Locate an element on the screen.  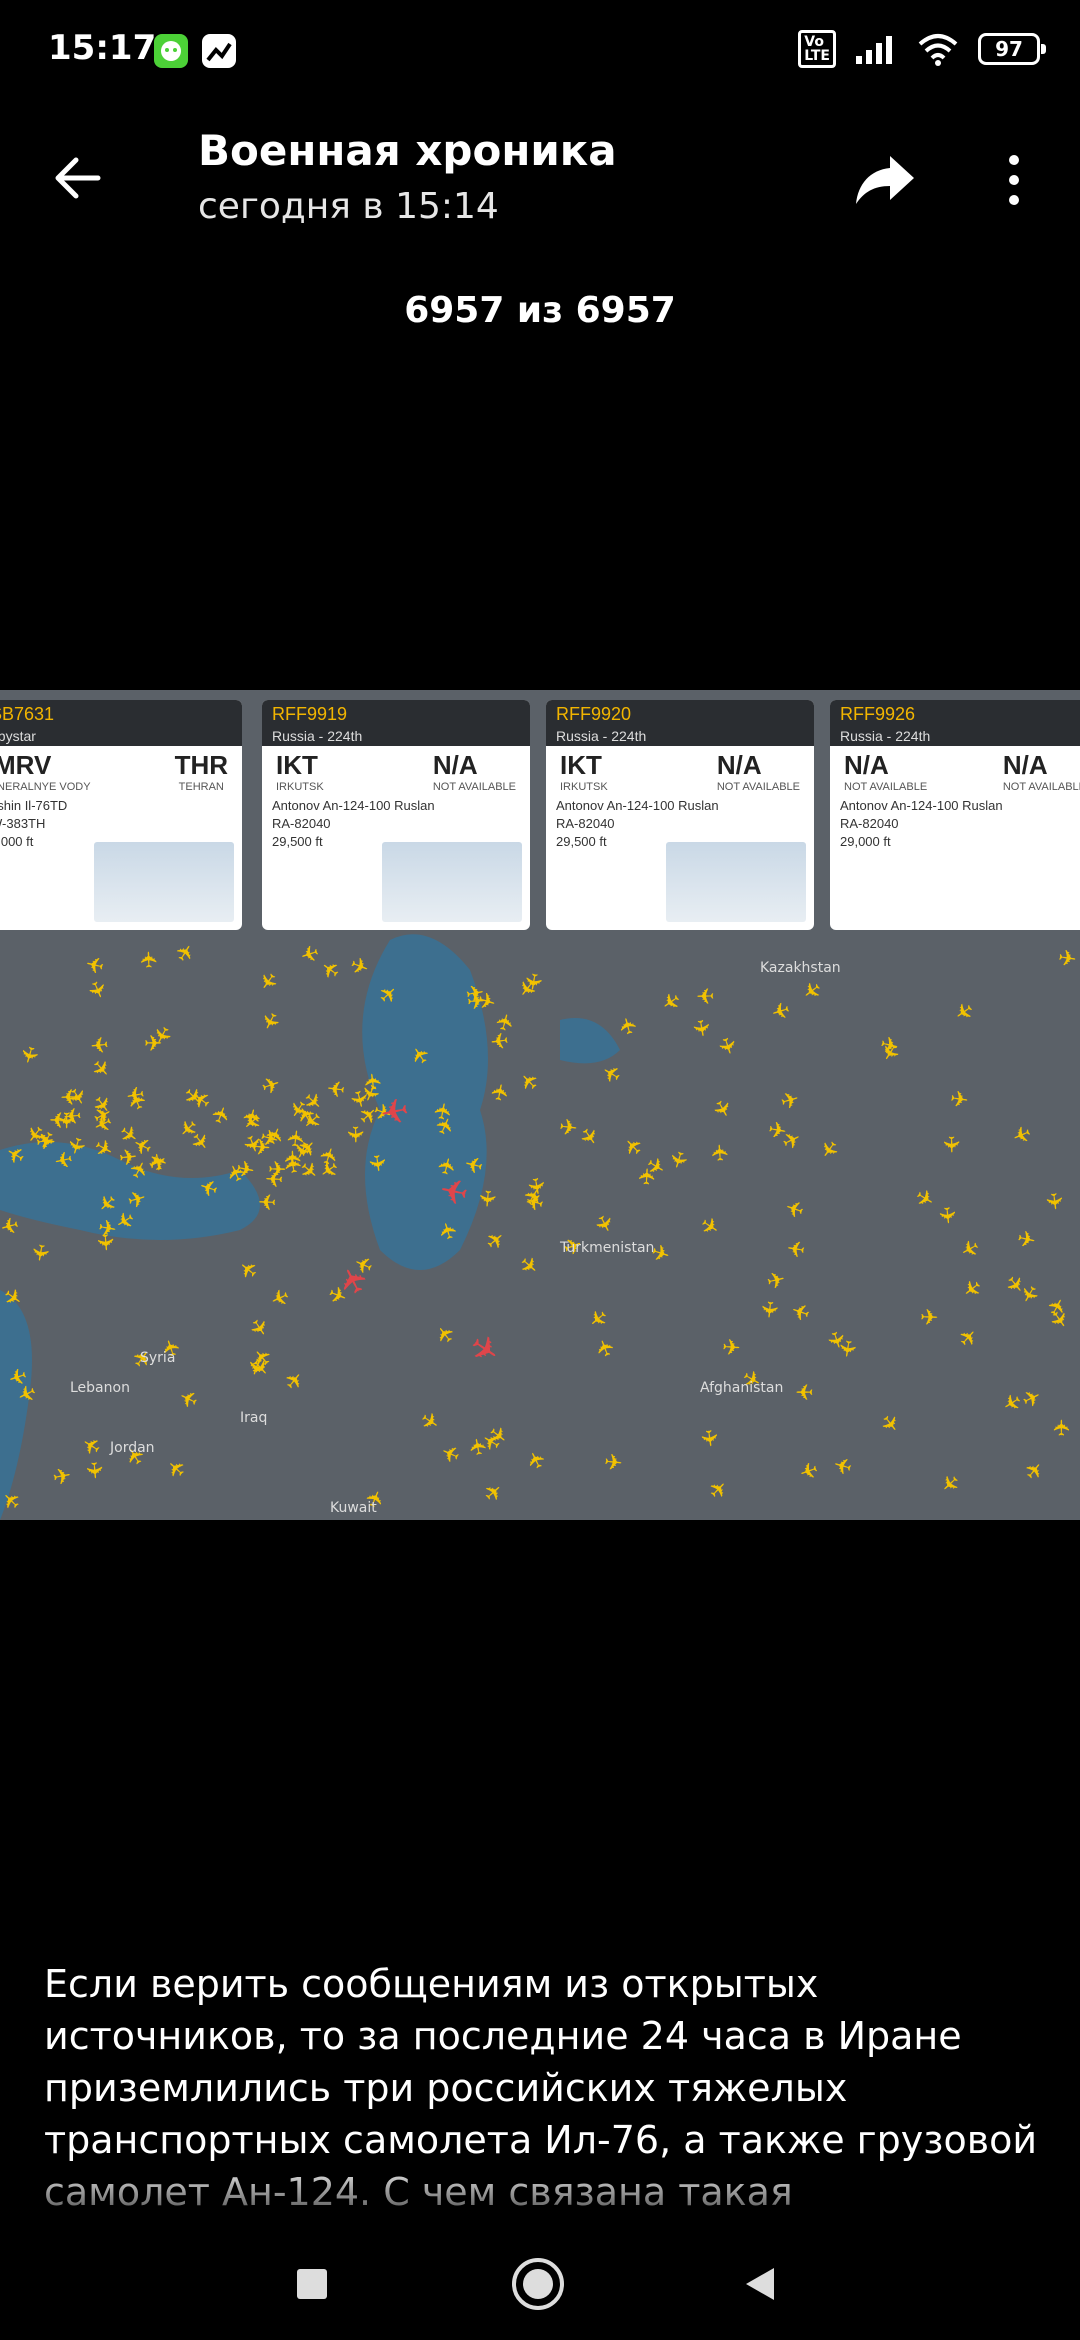
battery-level: 97 is located at coordinates (1009, 49).